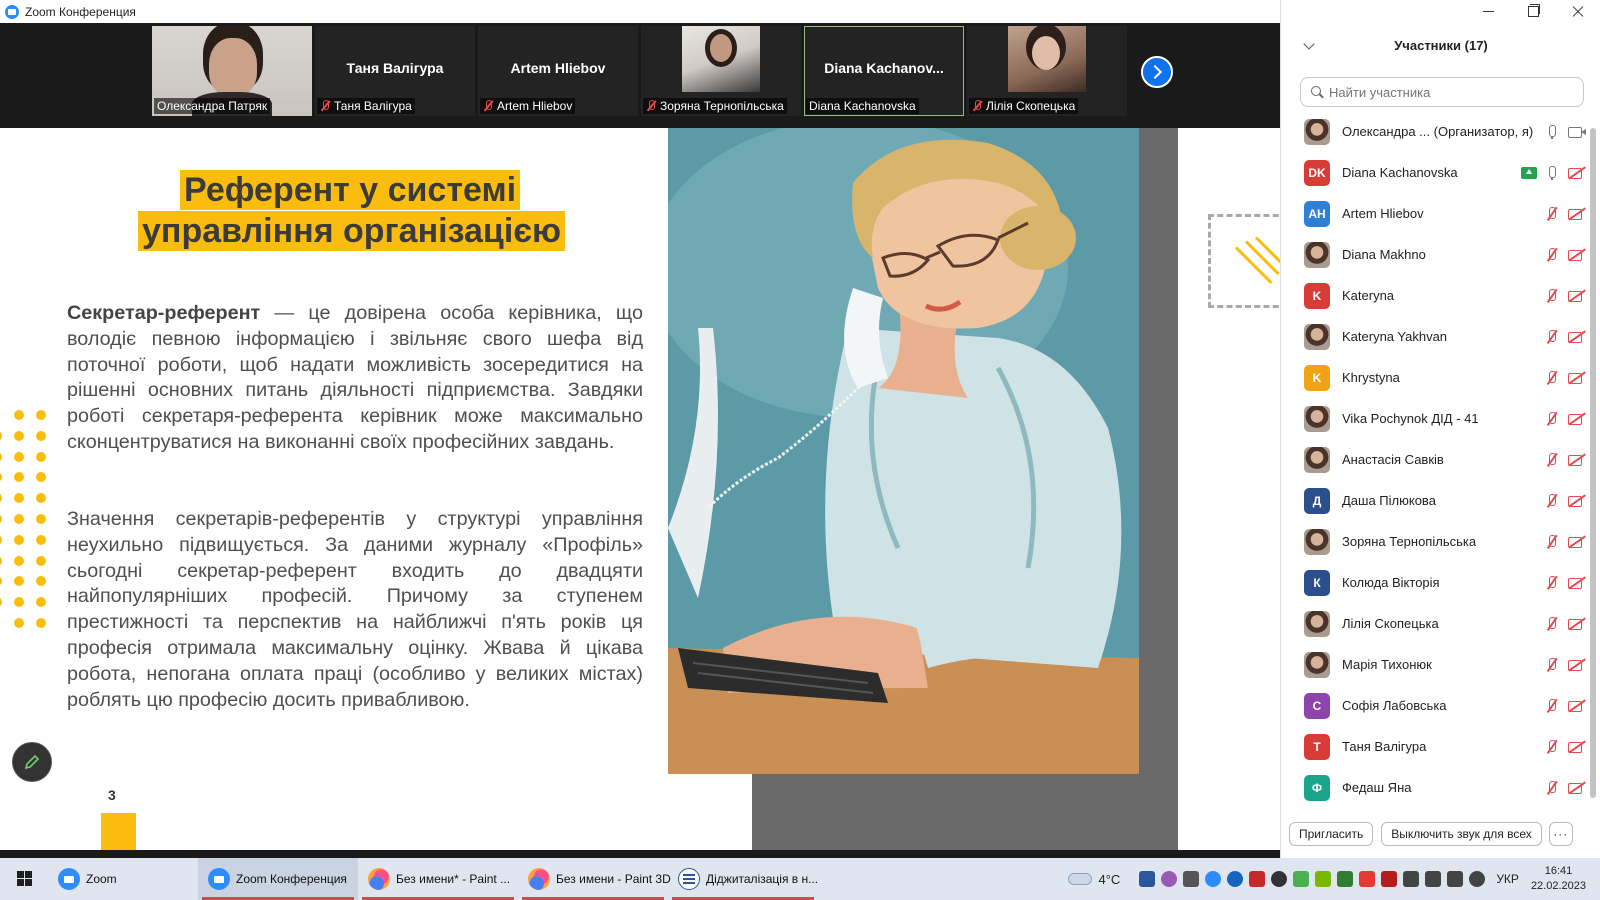 This screenshot has width=1600, height=900. Describe the element at coordinates (12, 11) in the screenshot. I see `zoom-logo-icon` at that location.